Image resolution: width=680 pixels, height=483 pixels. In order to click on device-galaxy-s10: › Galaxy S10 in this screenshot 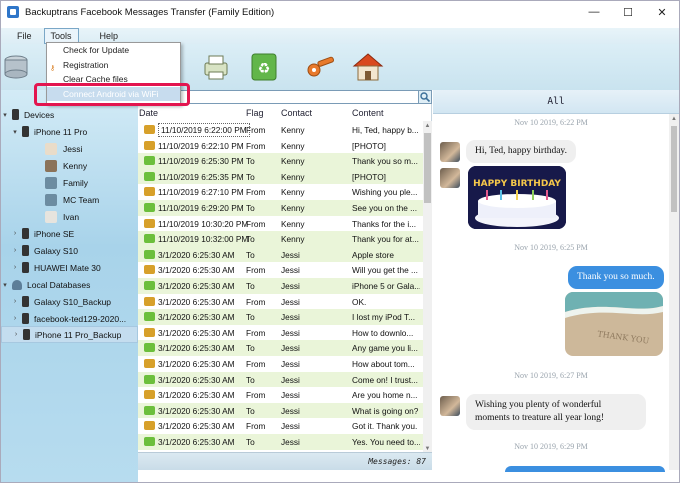, I will do `click(69, 250)`.